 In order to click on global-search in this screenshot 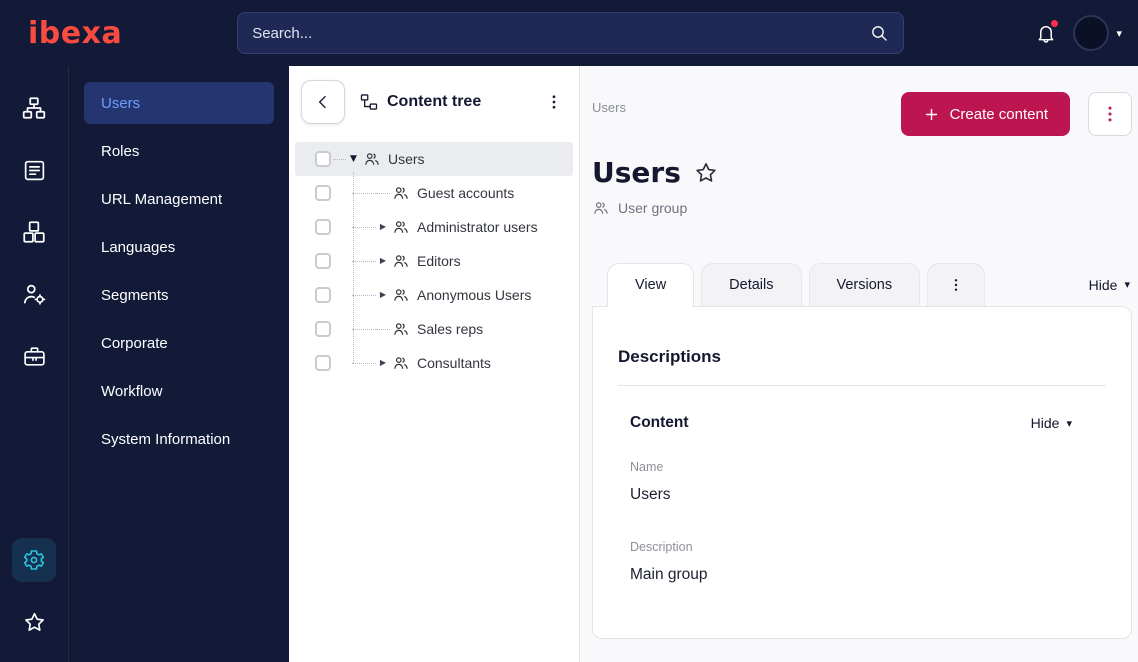, I will do `click(571, 33)`.